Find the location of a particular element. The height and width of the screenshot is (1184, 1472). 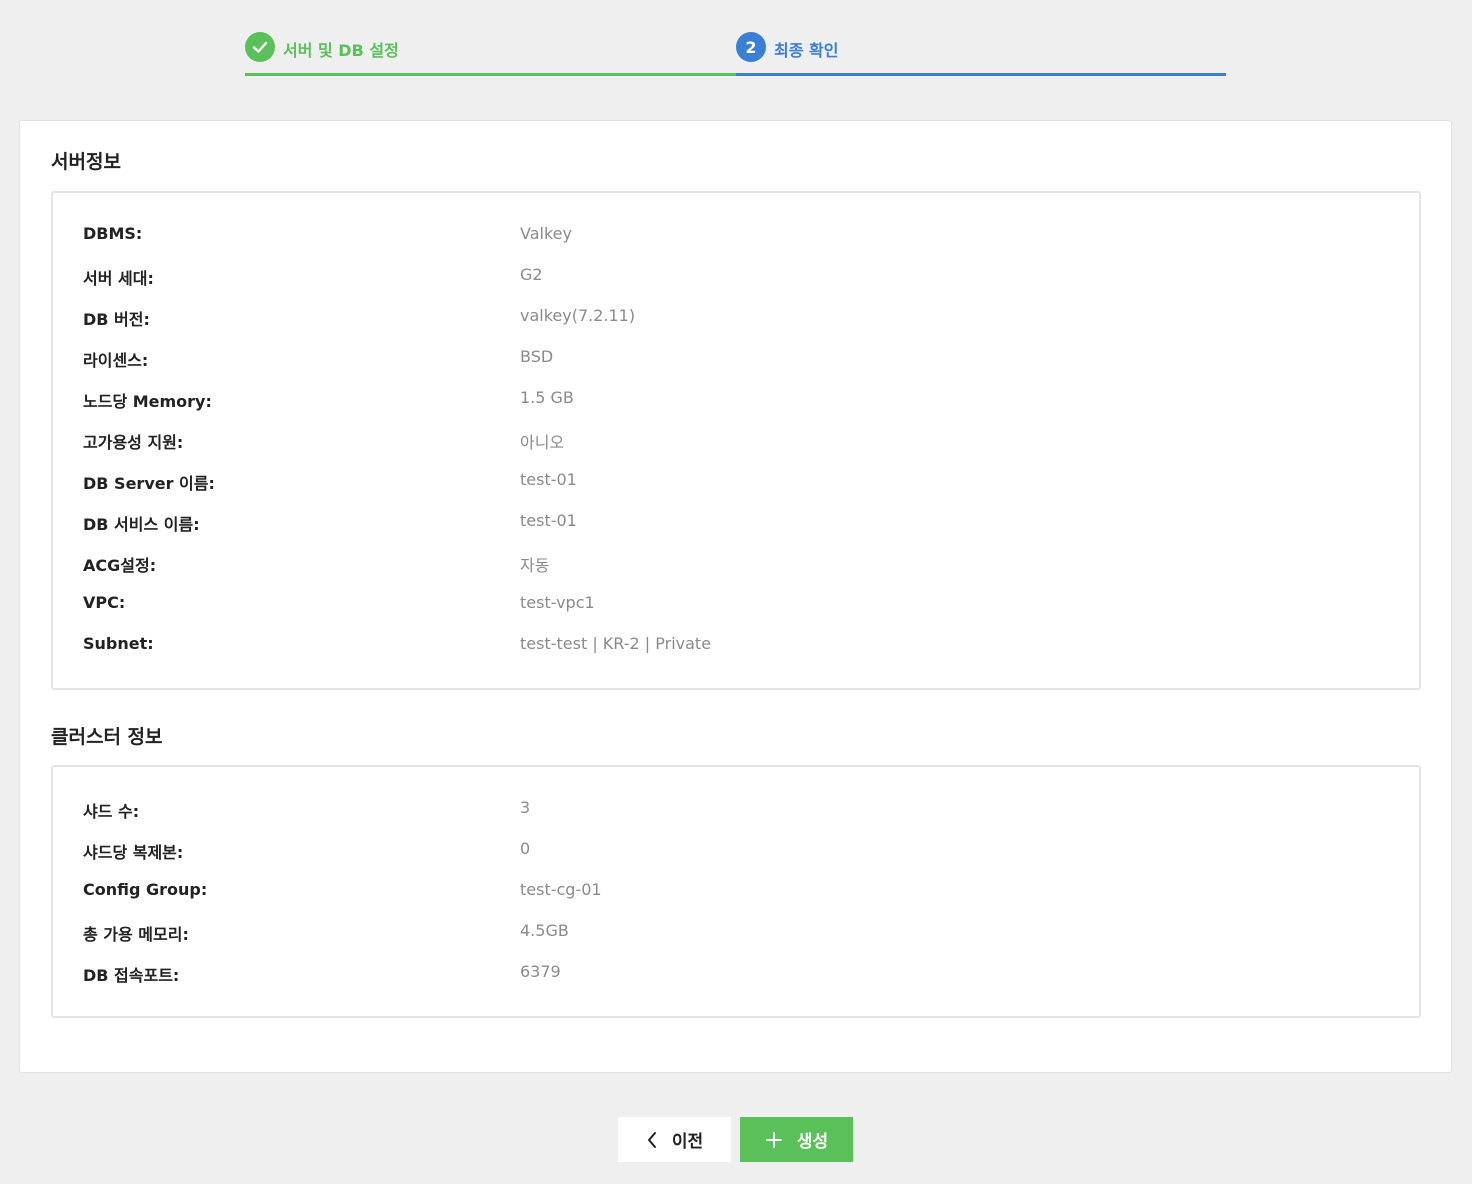

row-label: 라이센스: is located at coordinates (116, 360).